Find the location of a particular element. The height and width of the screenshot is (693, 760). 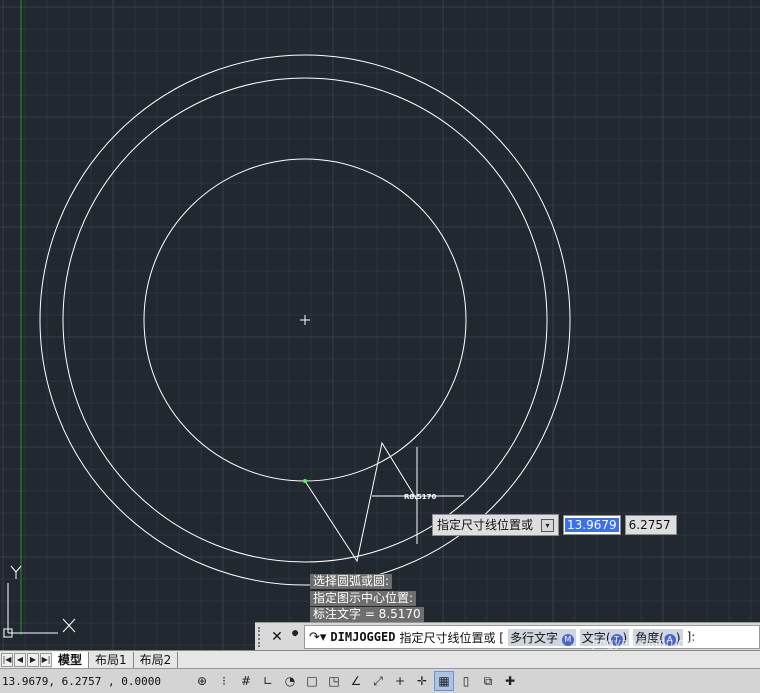

tab-model: 模型 is located at coordinates (71, 659).